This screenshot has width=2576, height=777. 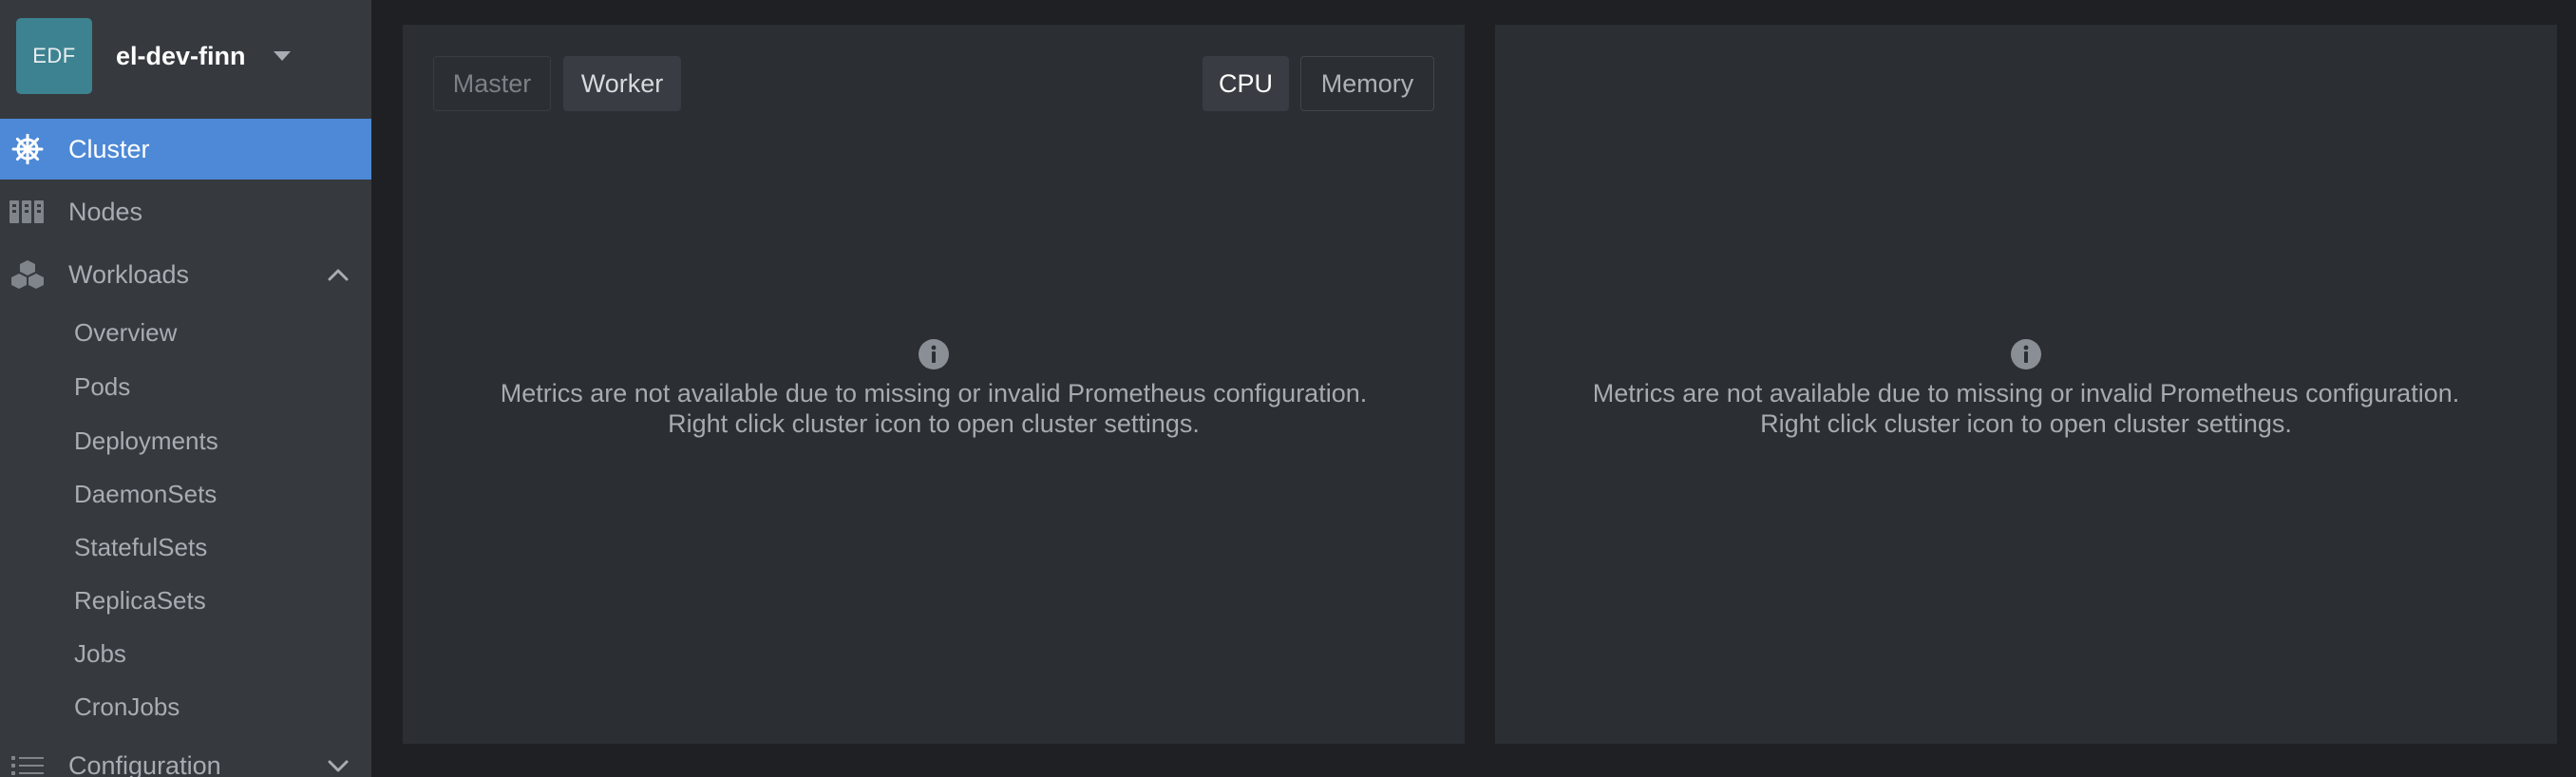 I want to click on sidebar-subitem-jobs: Jobs, so click(x=100, y=654).